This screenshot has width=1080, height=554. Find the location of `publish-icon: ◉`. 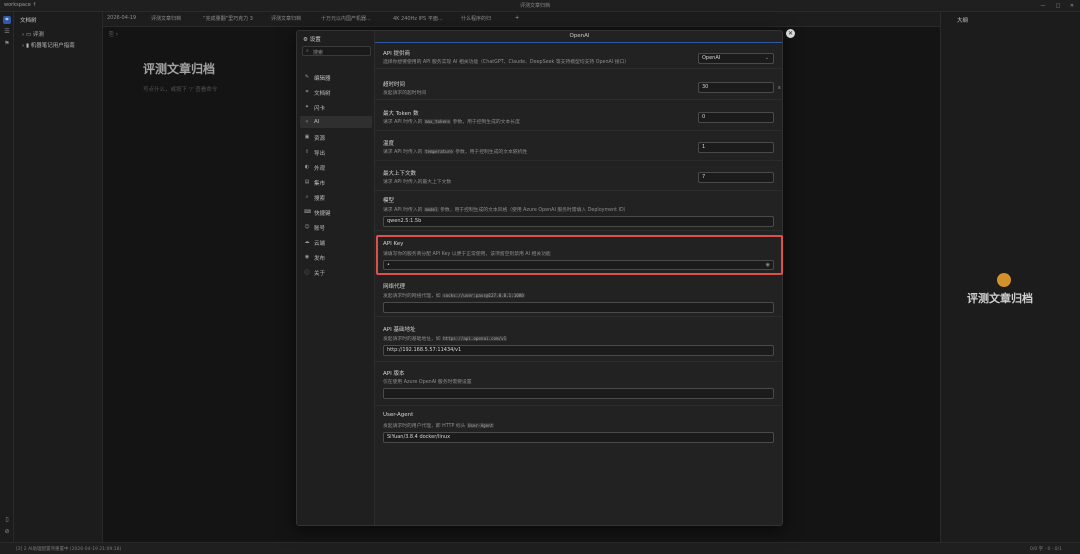

publish-icon: ◉ is located at coordinates (307, 257).